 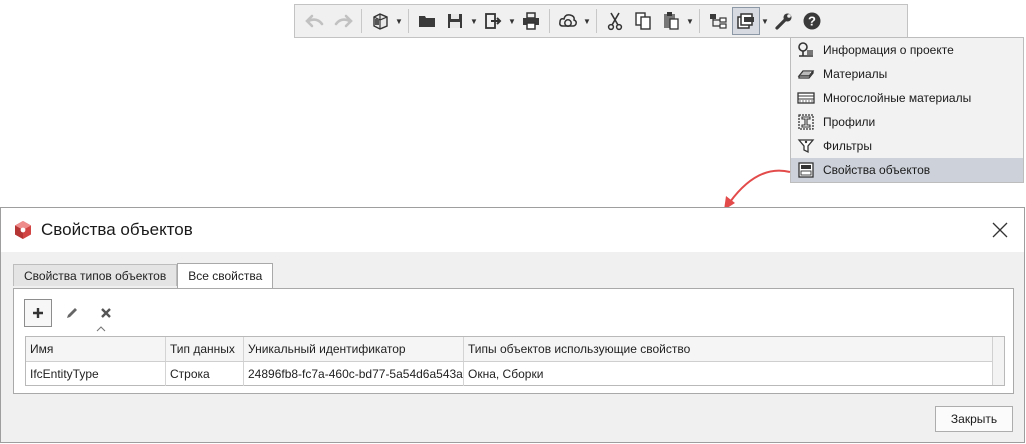 What do you see at coordinates (806, 122) in the screenshot?
I see `profiles-icon` at bounding box center [806, 122].